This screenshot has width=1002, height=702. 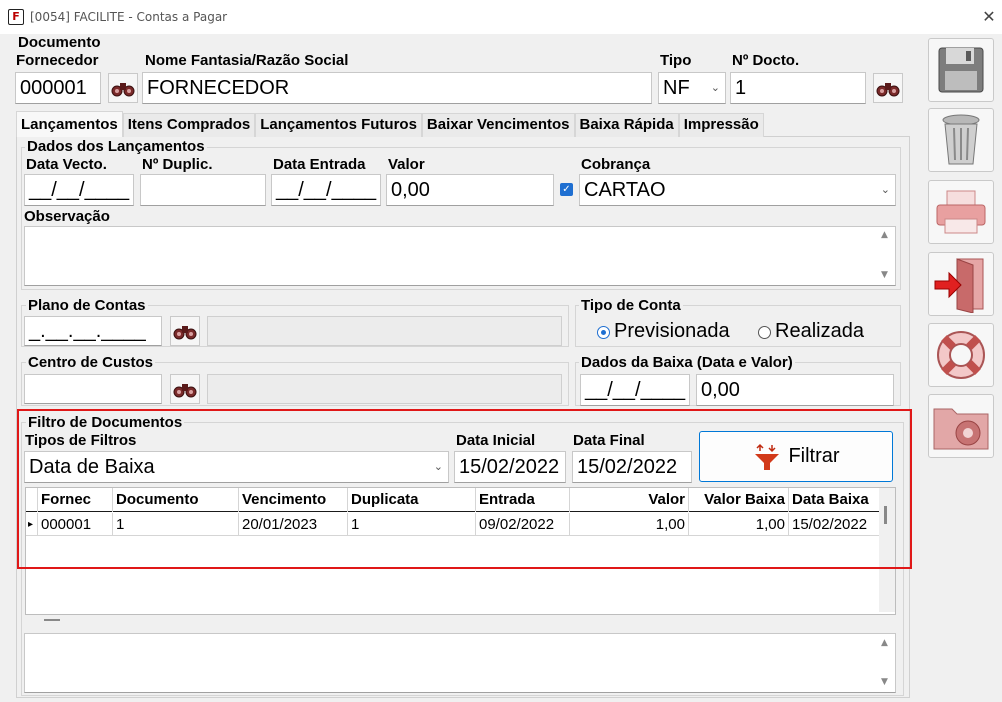 I want to click on grid-col-valor-baixa: Valor Baixa, so click(x=739, y=500).